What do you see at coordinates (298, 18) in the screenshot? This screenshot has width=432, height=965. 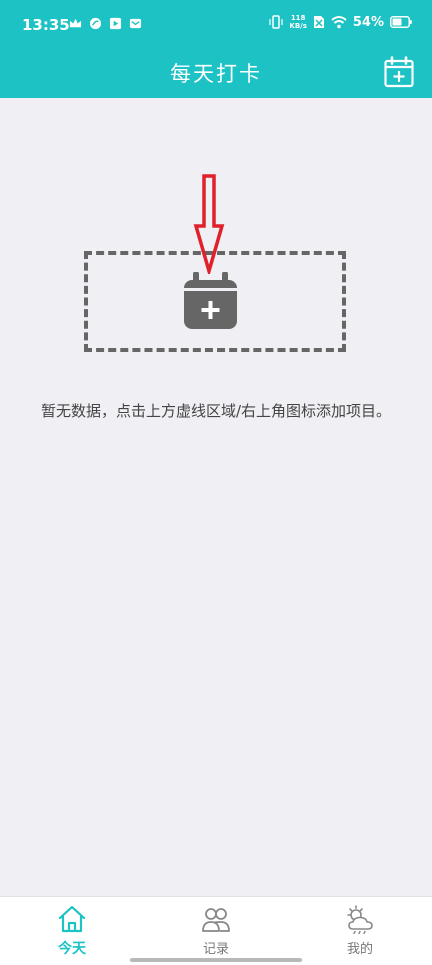 I see `network-speed-value: 118` at bounding box center [298, 18].